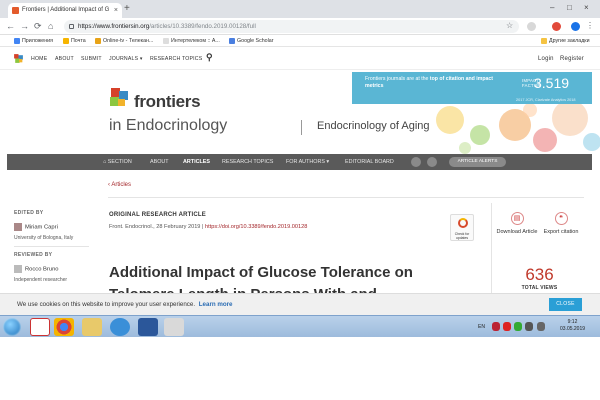 This screenshot has height=400, width=600. Describe the element at coordinates (148, 327) in the screenshot. I see `word-taskbar-icon` at that location.